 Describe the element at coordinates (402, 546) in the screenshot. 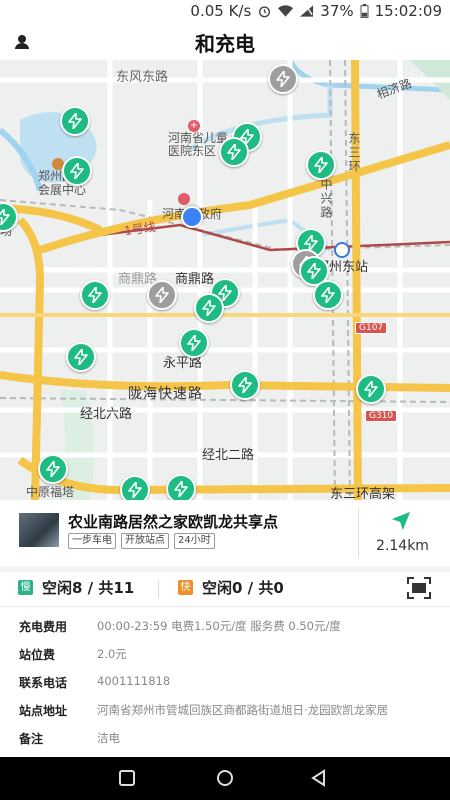

I see `station-distance: 2.14km` at that location.